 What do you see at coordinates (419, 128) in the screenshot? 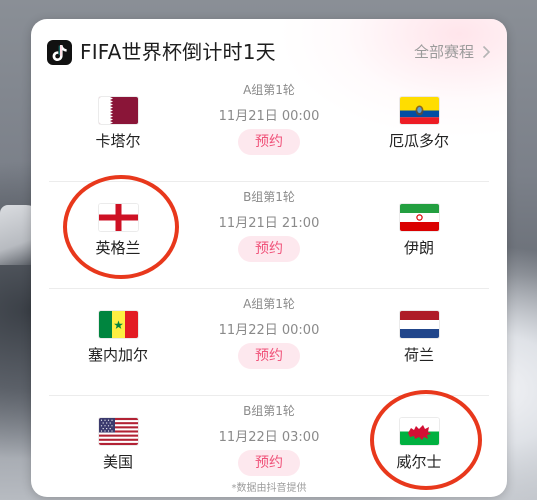
I see `away-team: 厄瓜多尔` at bounding box center [419, 128].